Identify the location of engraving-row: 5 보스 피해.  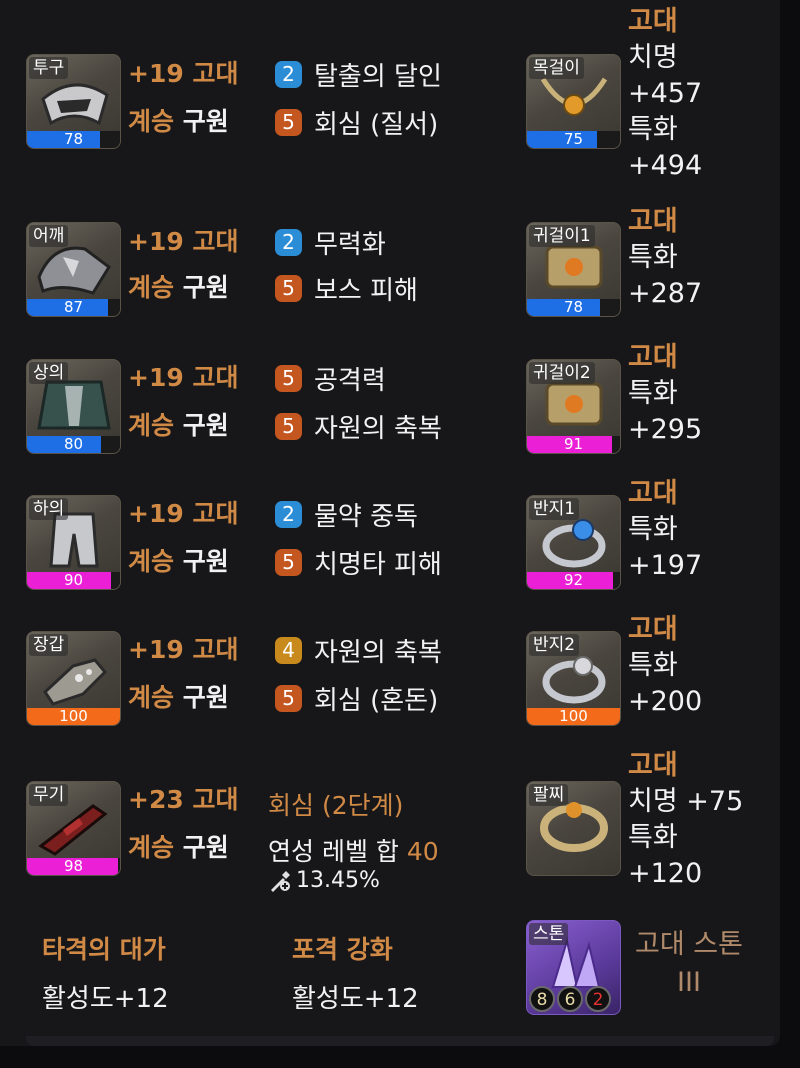
(346, 289).